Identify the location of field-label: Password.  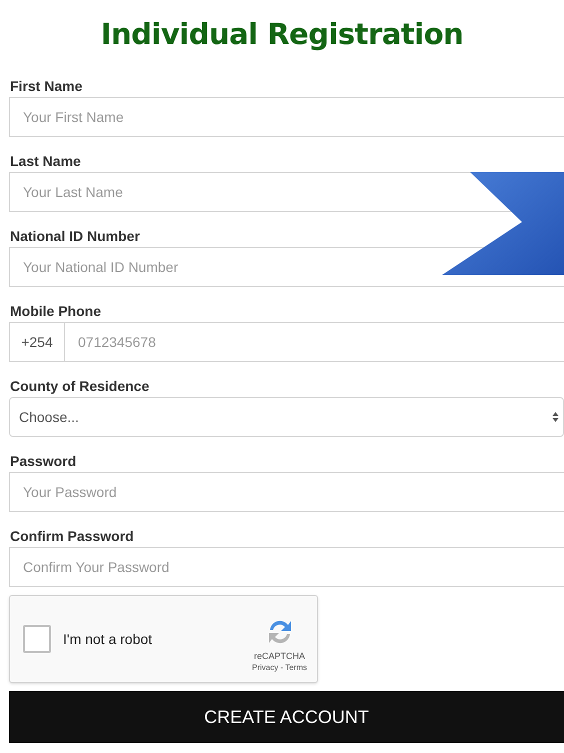
(44, 461).